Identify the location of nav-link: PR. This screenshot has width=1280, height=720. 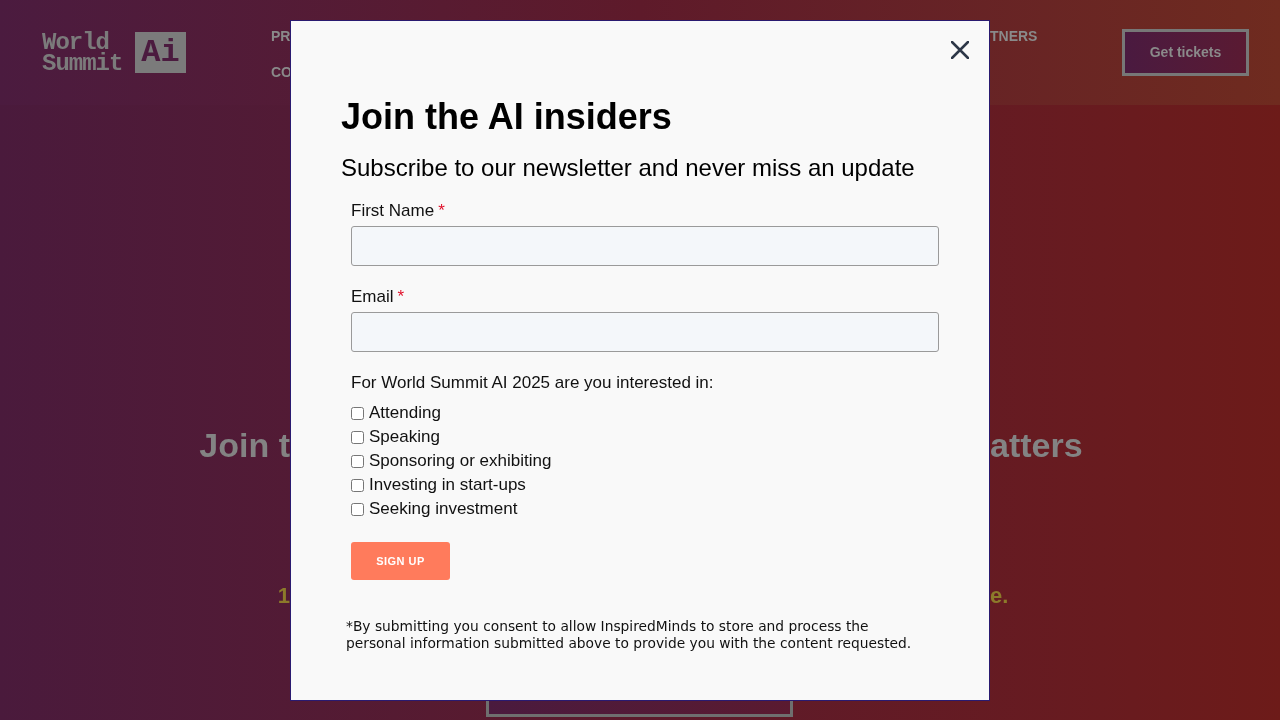
(281, 36).